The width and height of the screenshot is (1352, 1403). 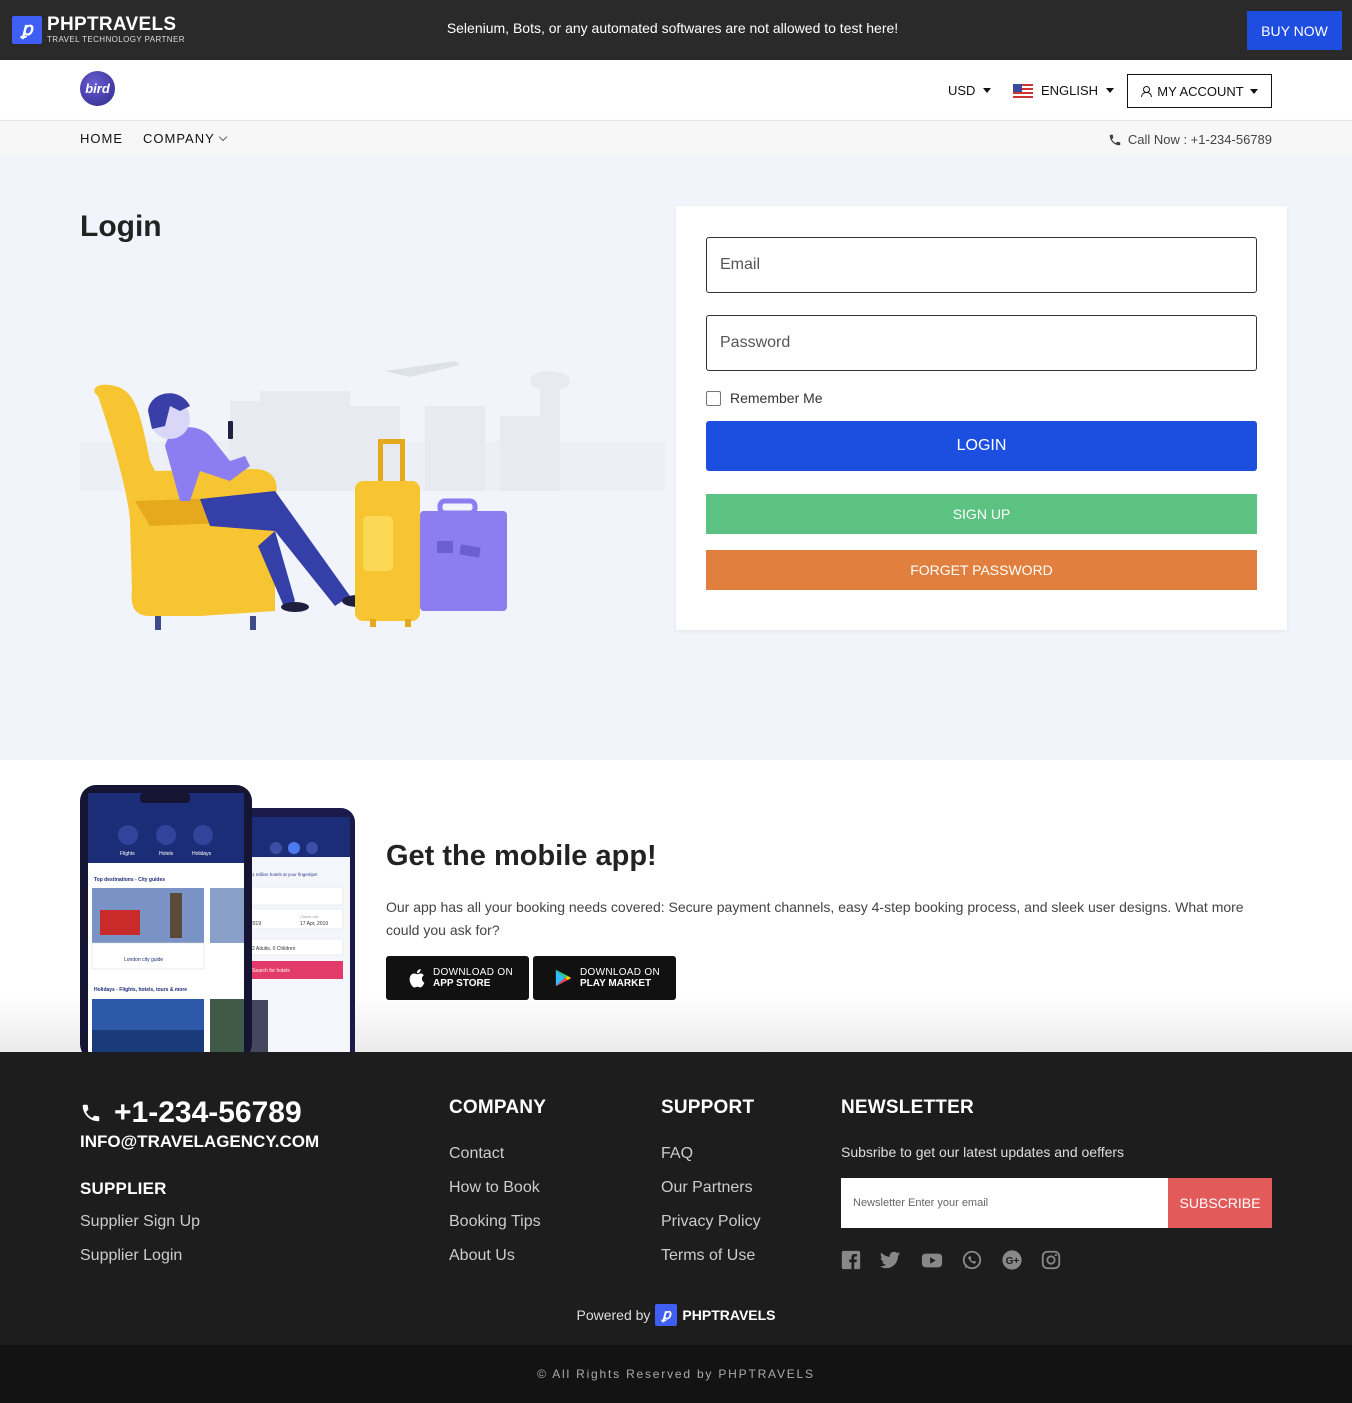 What do you see at coordinates (851, 1260) in the screenshot?
I see `facebook-icon` at bounding box center [851, 1260].